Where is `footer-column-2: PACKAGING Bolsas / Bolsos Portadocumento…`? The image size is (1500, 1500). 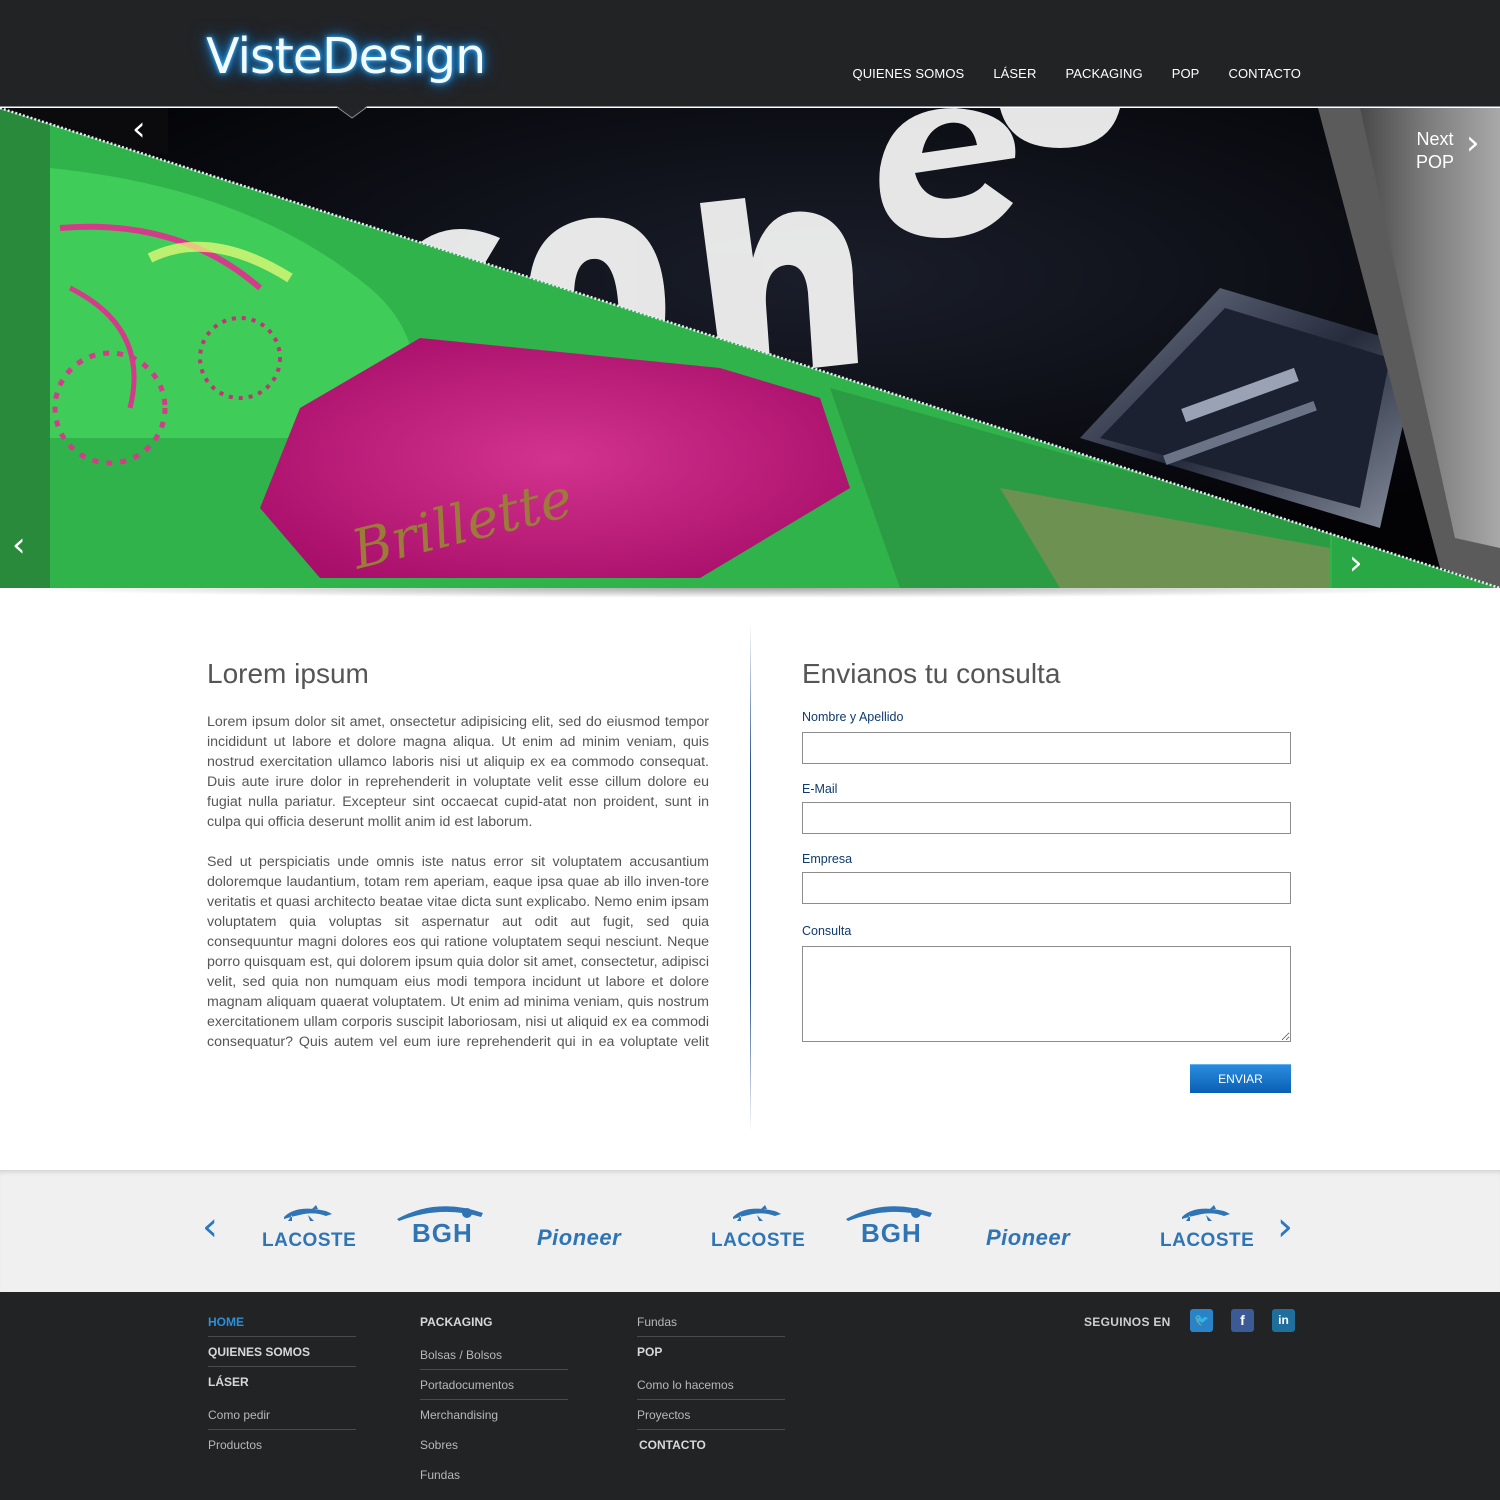
footer-column-2: PACKAGING Bolsas / Bolsos Portadocumento… is located at coordinates (494, 1405).